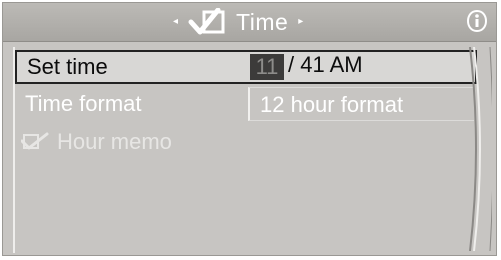 The height and width of the screenshot is (260, 501). What do you see at coordinates (114, 141) in the screenshot?
I see `hour-memo-label: Hour memo` at bounding box center [114, 141].